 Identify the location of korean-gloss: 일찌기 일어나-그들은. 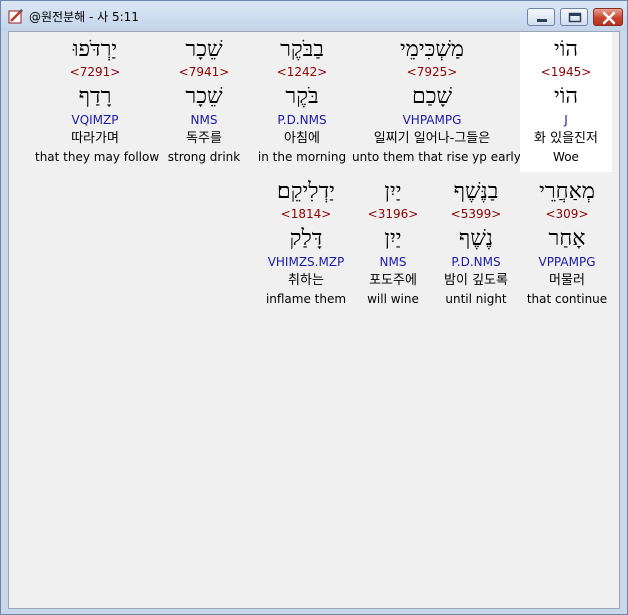
(432, 138).